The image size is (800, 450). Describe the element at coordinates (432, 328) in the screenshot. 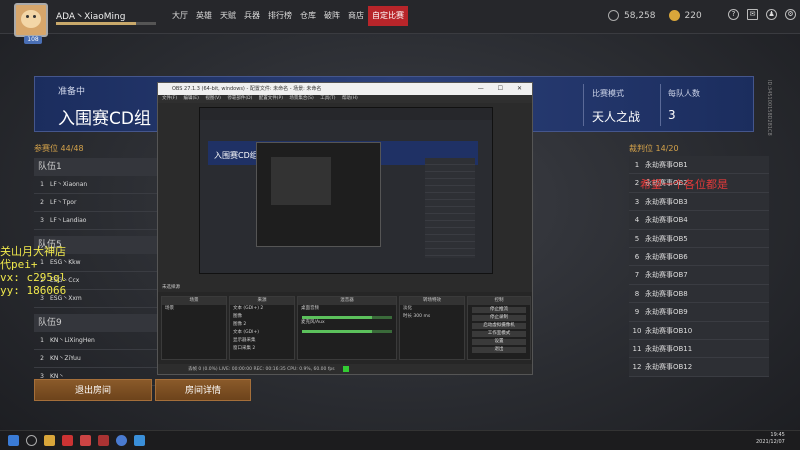

I see `transitions-dock: 转场特效 淡化 时长 300 ms` at that location.